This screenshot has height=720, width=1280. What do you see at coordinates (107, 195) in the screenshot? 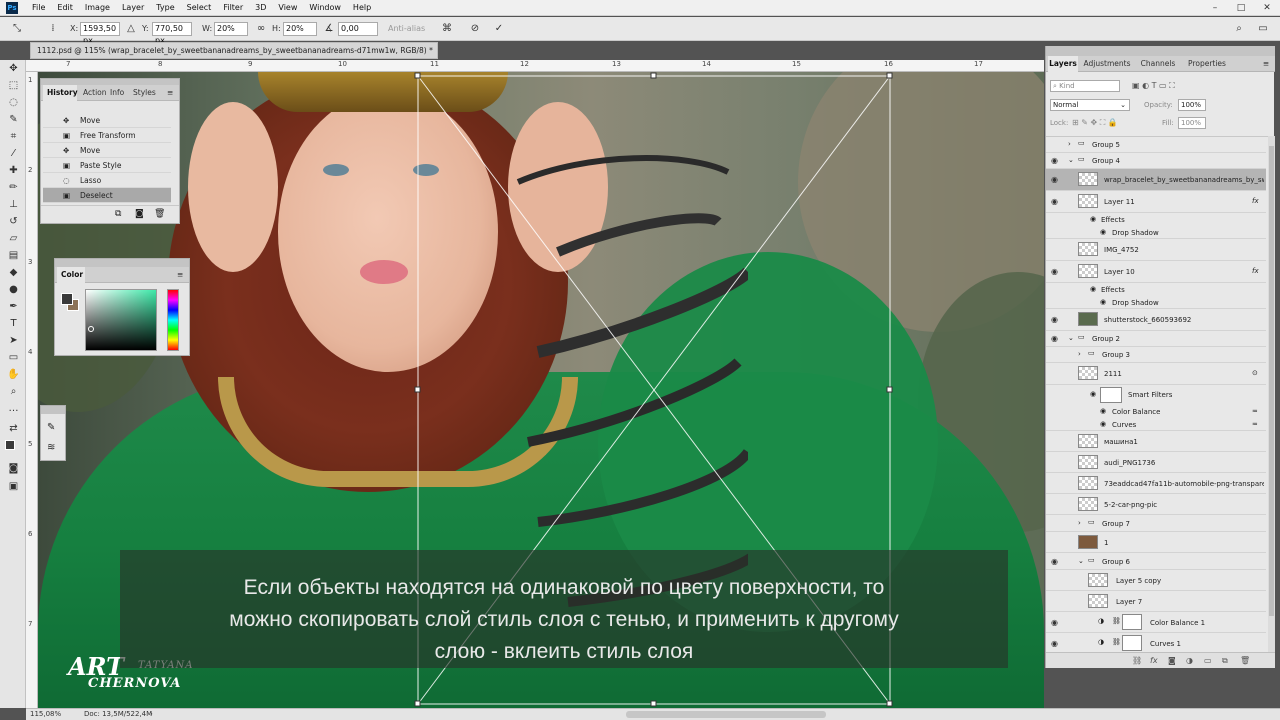
I see `history-item-selected: ▣ Deselect` at bounding box center [107, 195].